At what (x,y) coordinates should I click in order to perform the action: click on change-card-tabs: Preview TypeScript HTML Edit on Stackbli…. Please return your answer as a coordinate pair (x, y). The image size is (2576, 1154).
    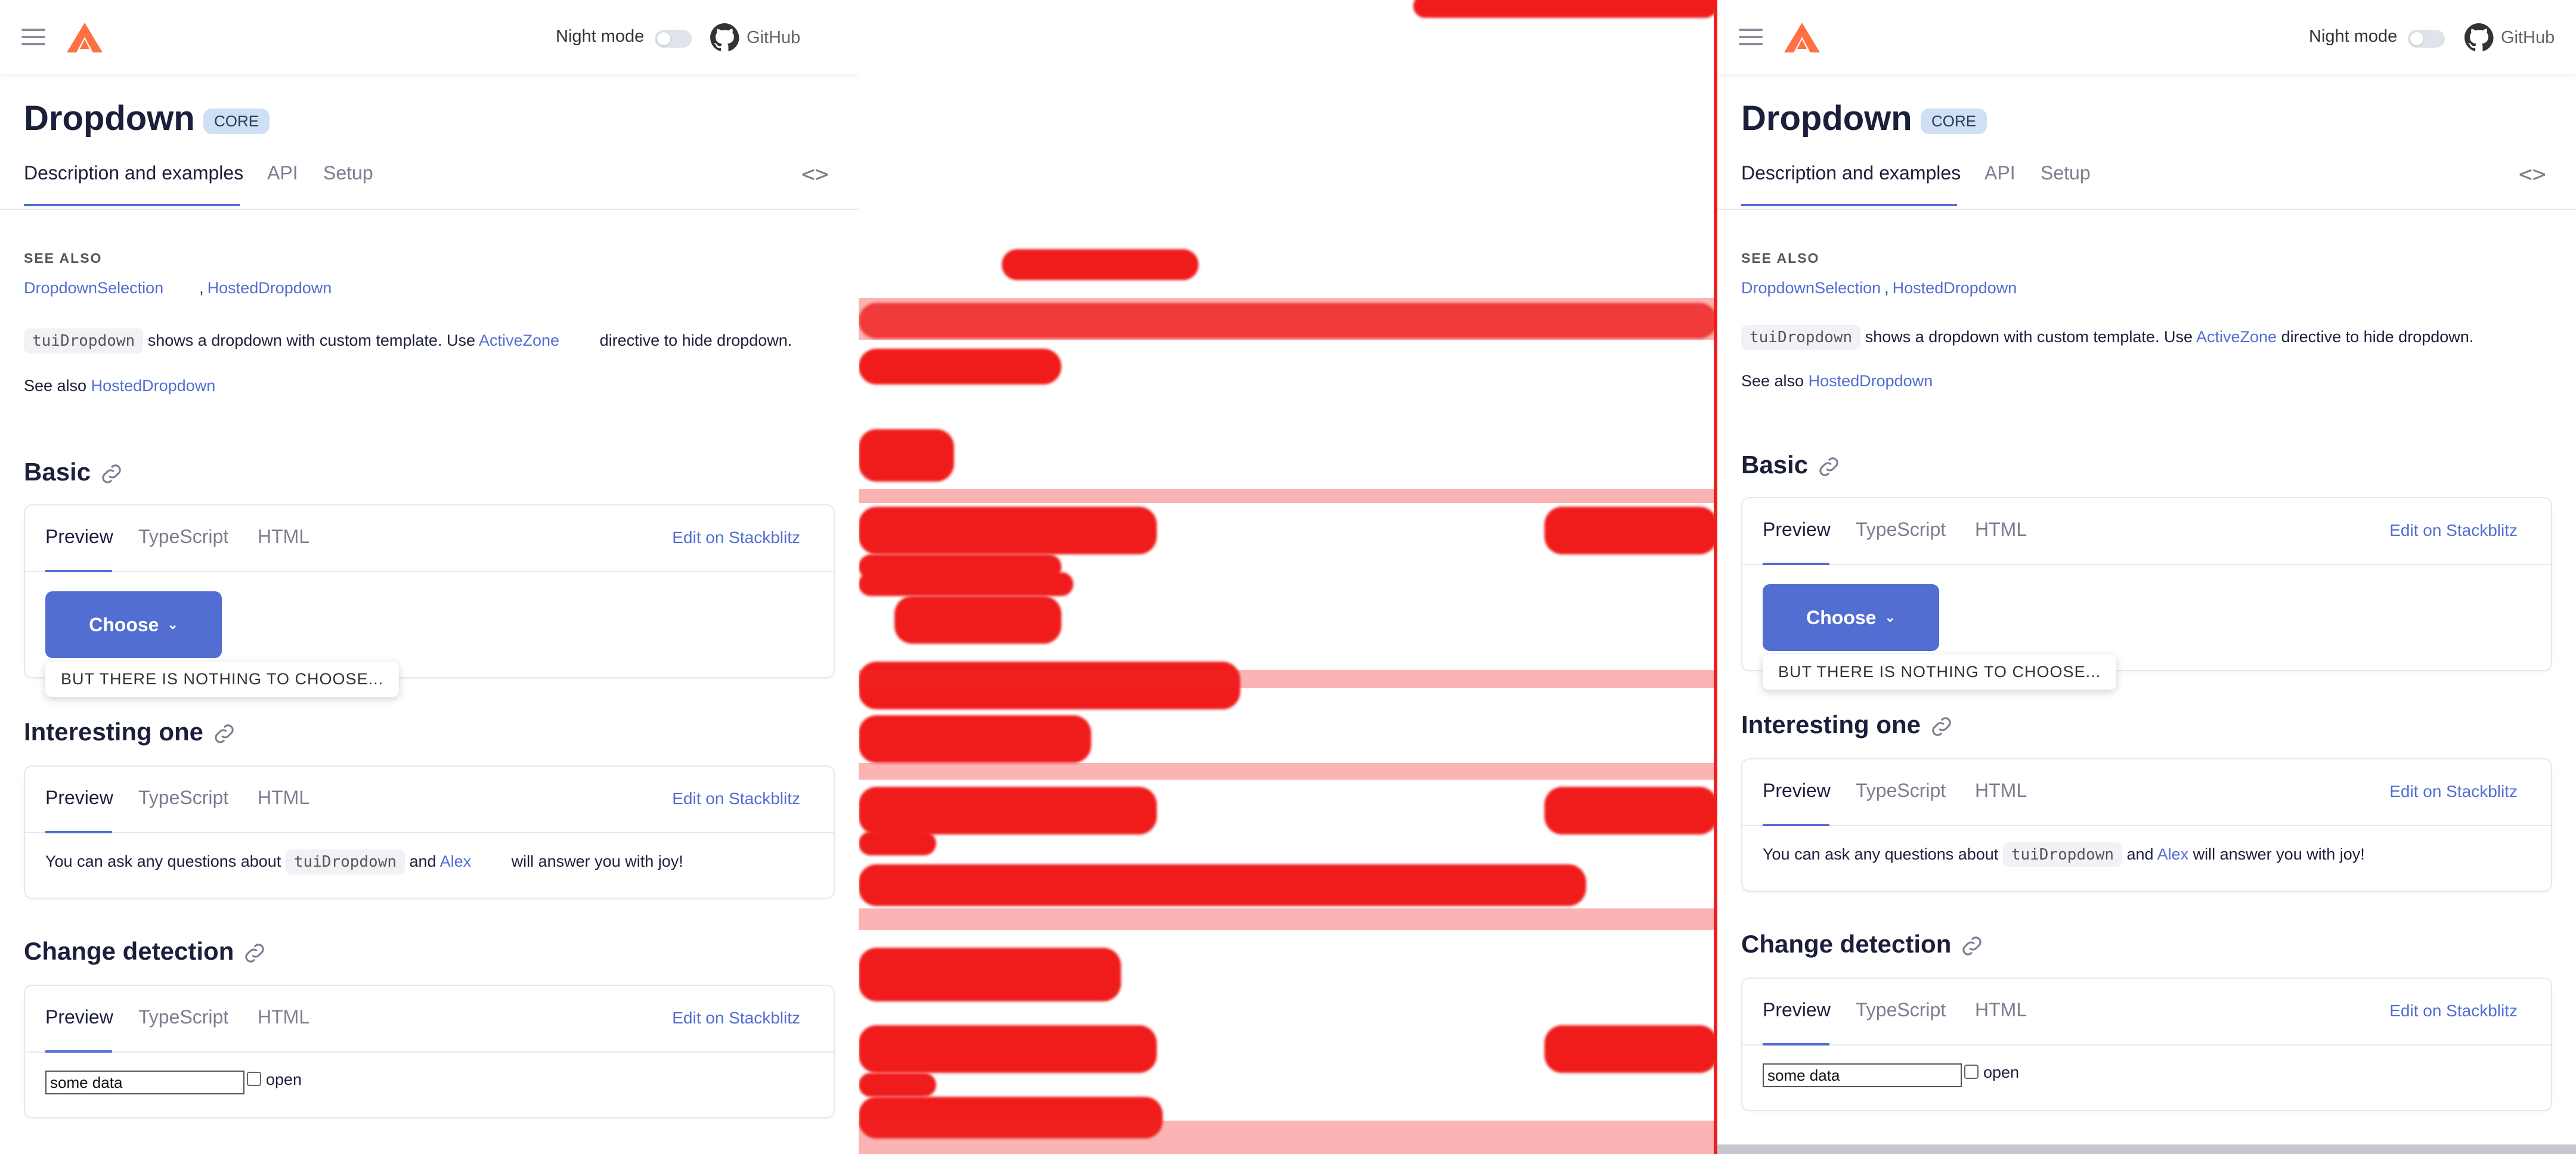
    Looking at the image, I should click on (2147, 1012).